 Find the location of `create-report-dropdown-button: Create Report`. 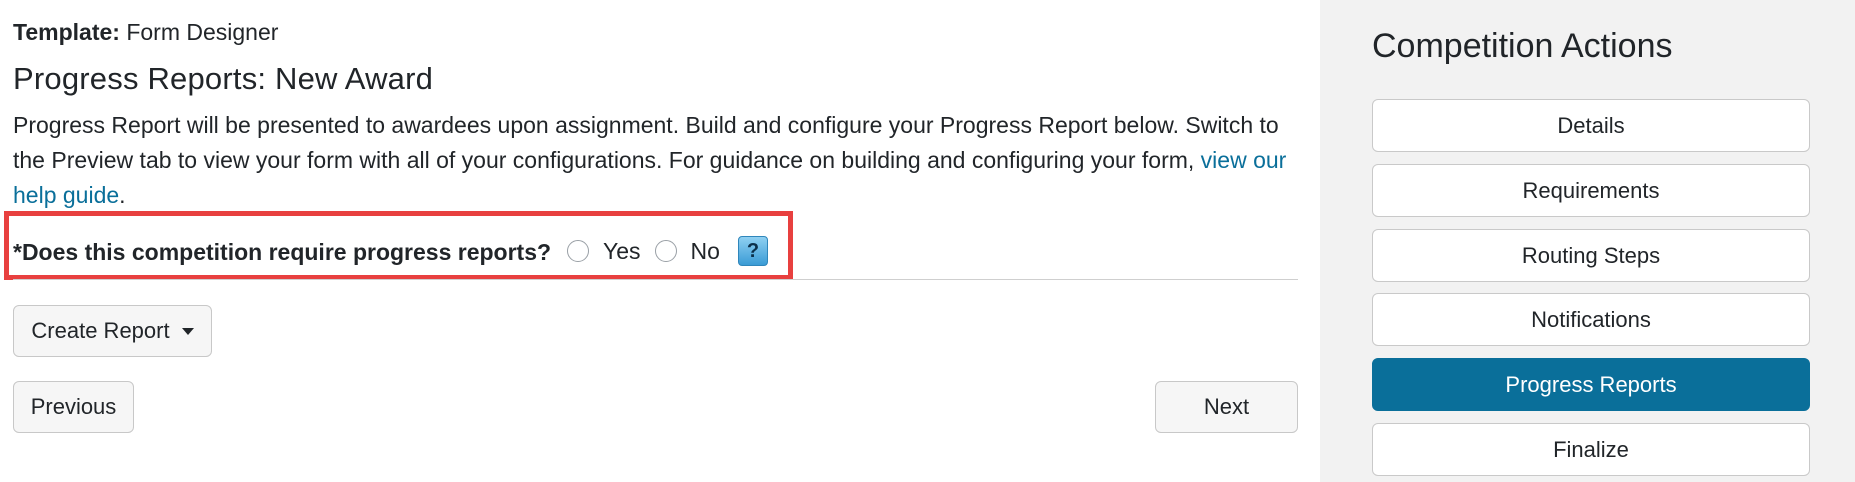

create-report-dropdown-button: Create Report is located at coordinates (112, 331).